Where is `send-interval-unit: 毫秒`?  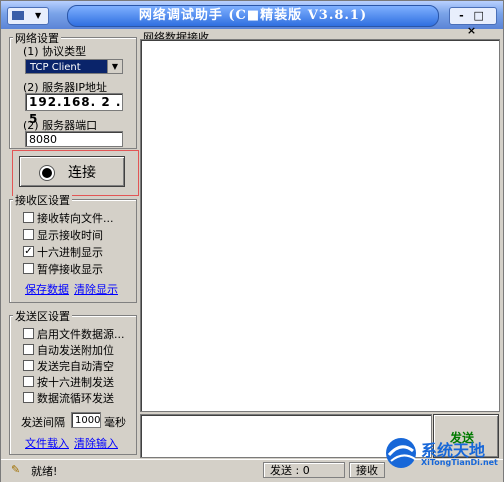 send-interval-unit: 毫秒 is located at coordinates (115, 422).